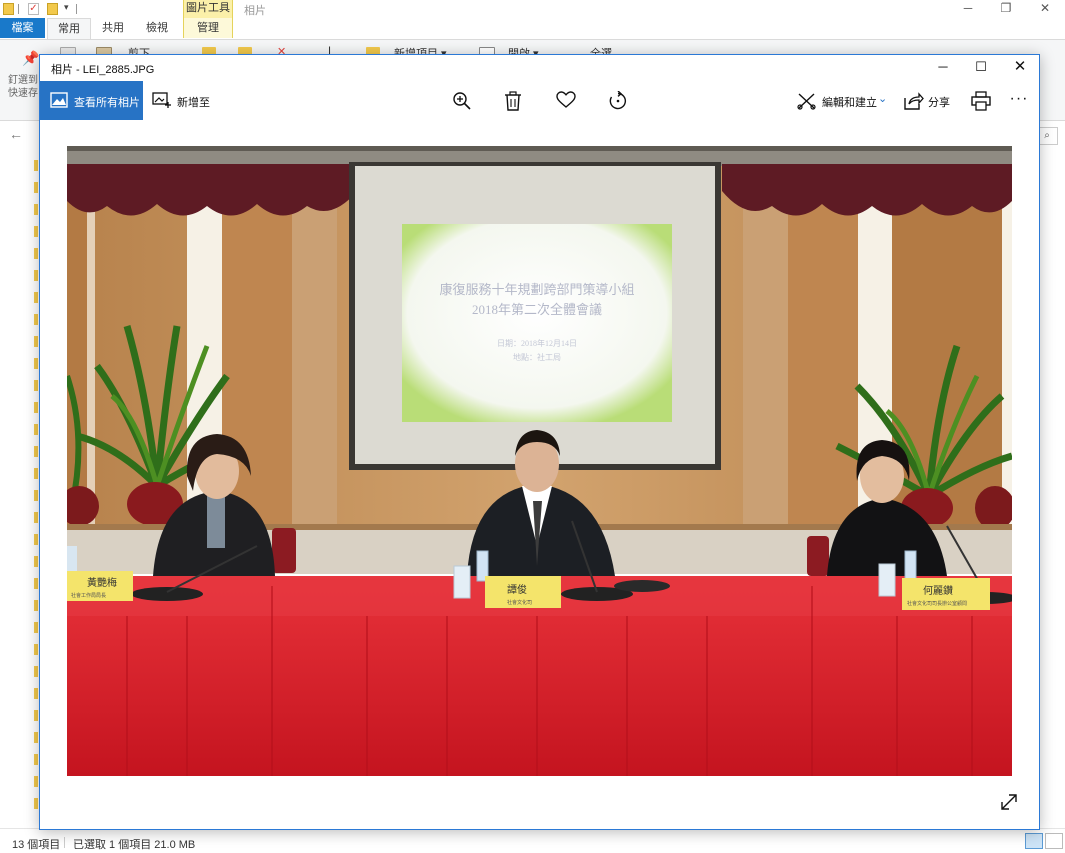 Image resolution: width=1065 pixels, height=853 pixels. I want to click on see-all-photos-button: 查看所有相片, so click(91, 100).